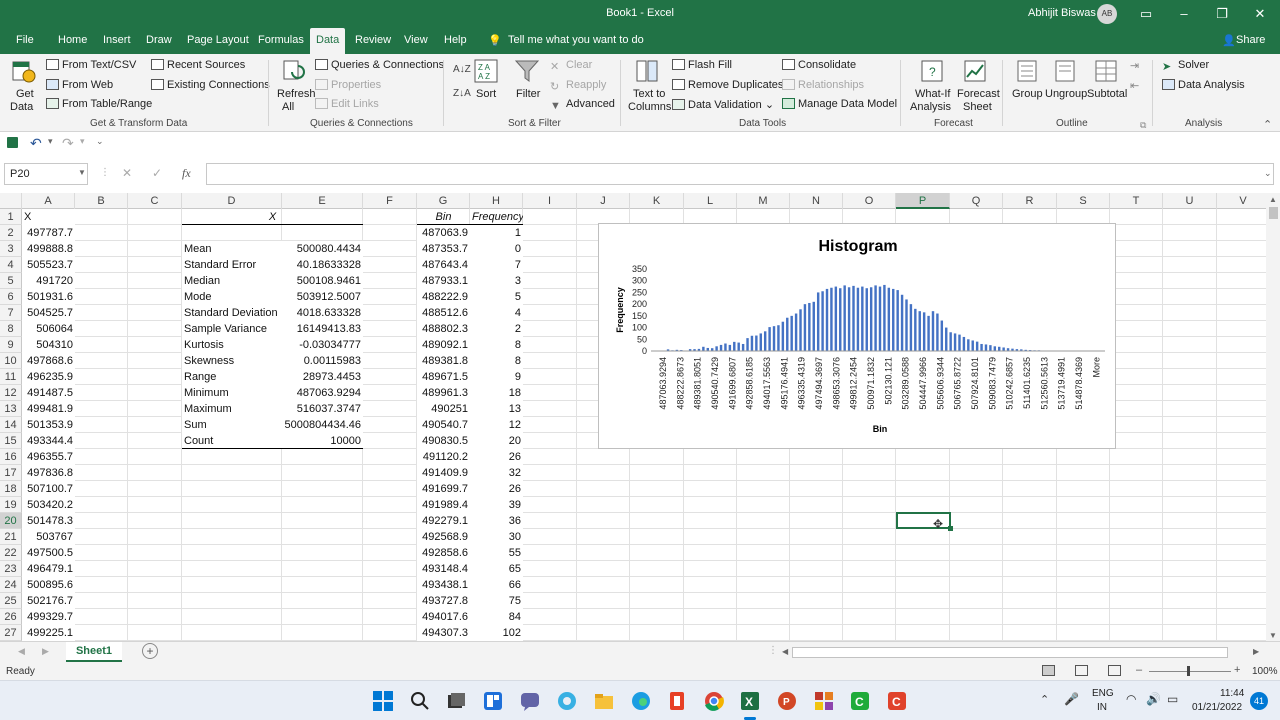  What do you see at coordinates (496, 489) in the screenshot?
I see `frequency-value-17: 26` at bounding box center [496, 489].